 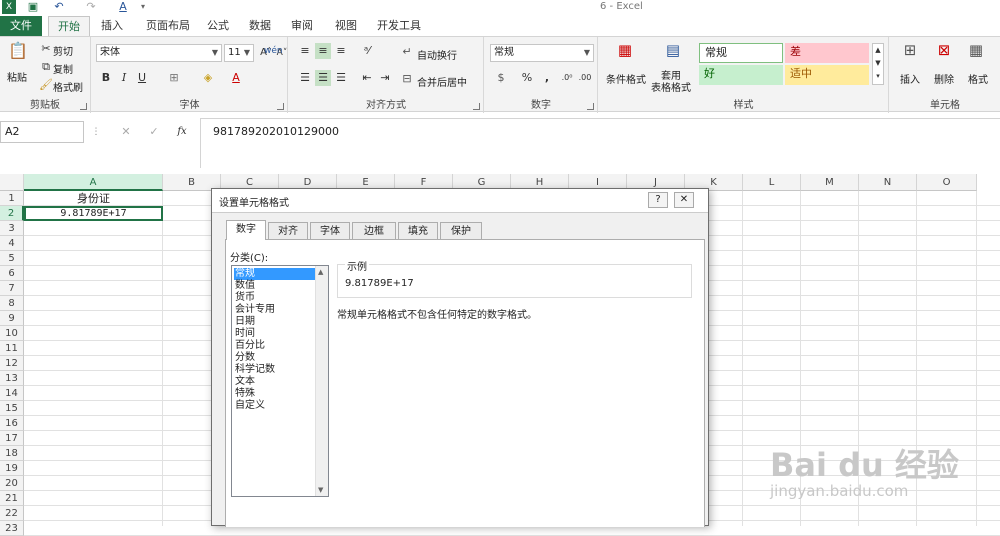 I want to click on conditional-format-button: 条件格式, so click(x=626, y=78).